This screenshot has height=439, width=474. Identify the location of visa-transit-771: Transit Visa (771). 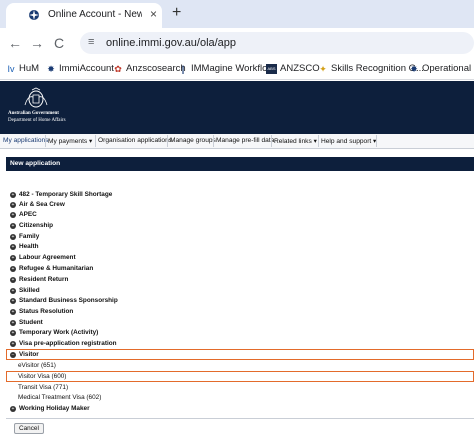
(43, 387).